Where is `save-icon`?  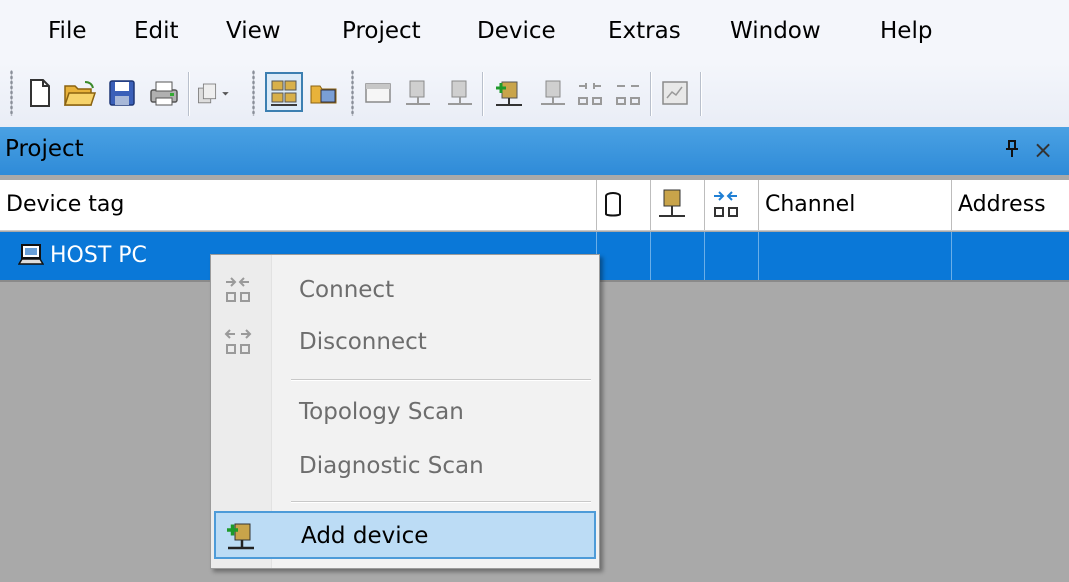 save-icon is located at coordinates (122, 93).